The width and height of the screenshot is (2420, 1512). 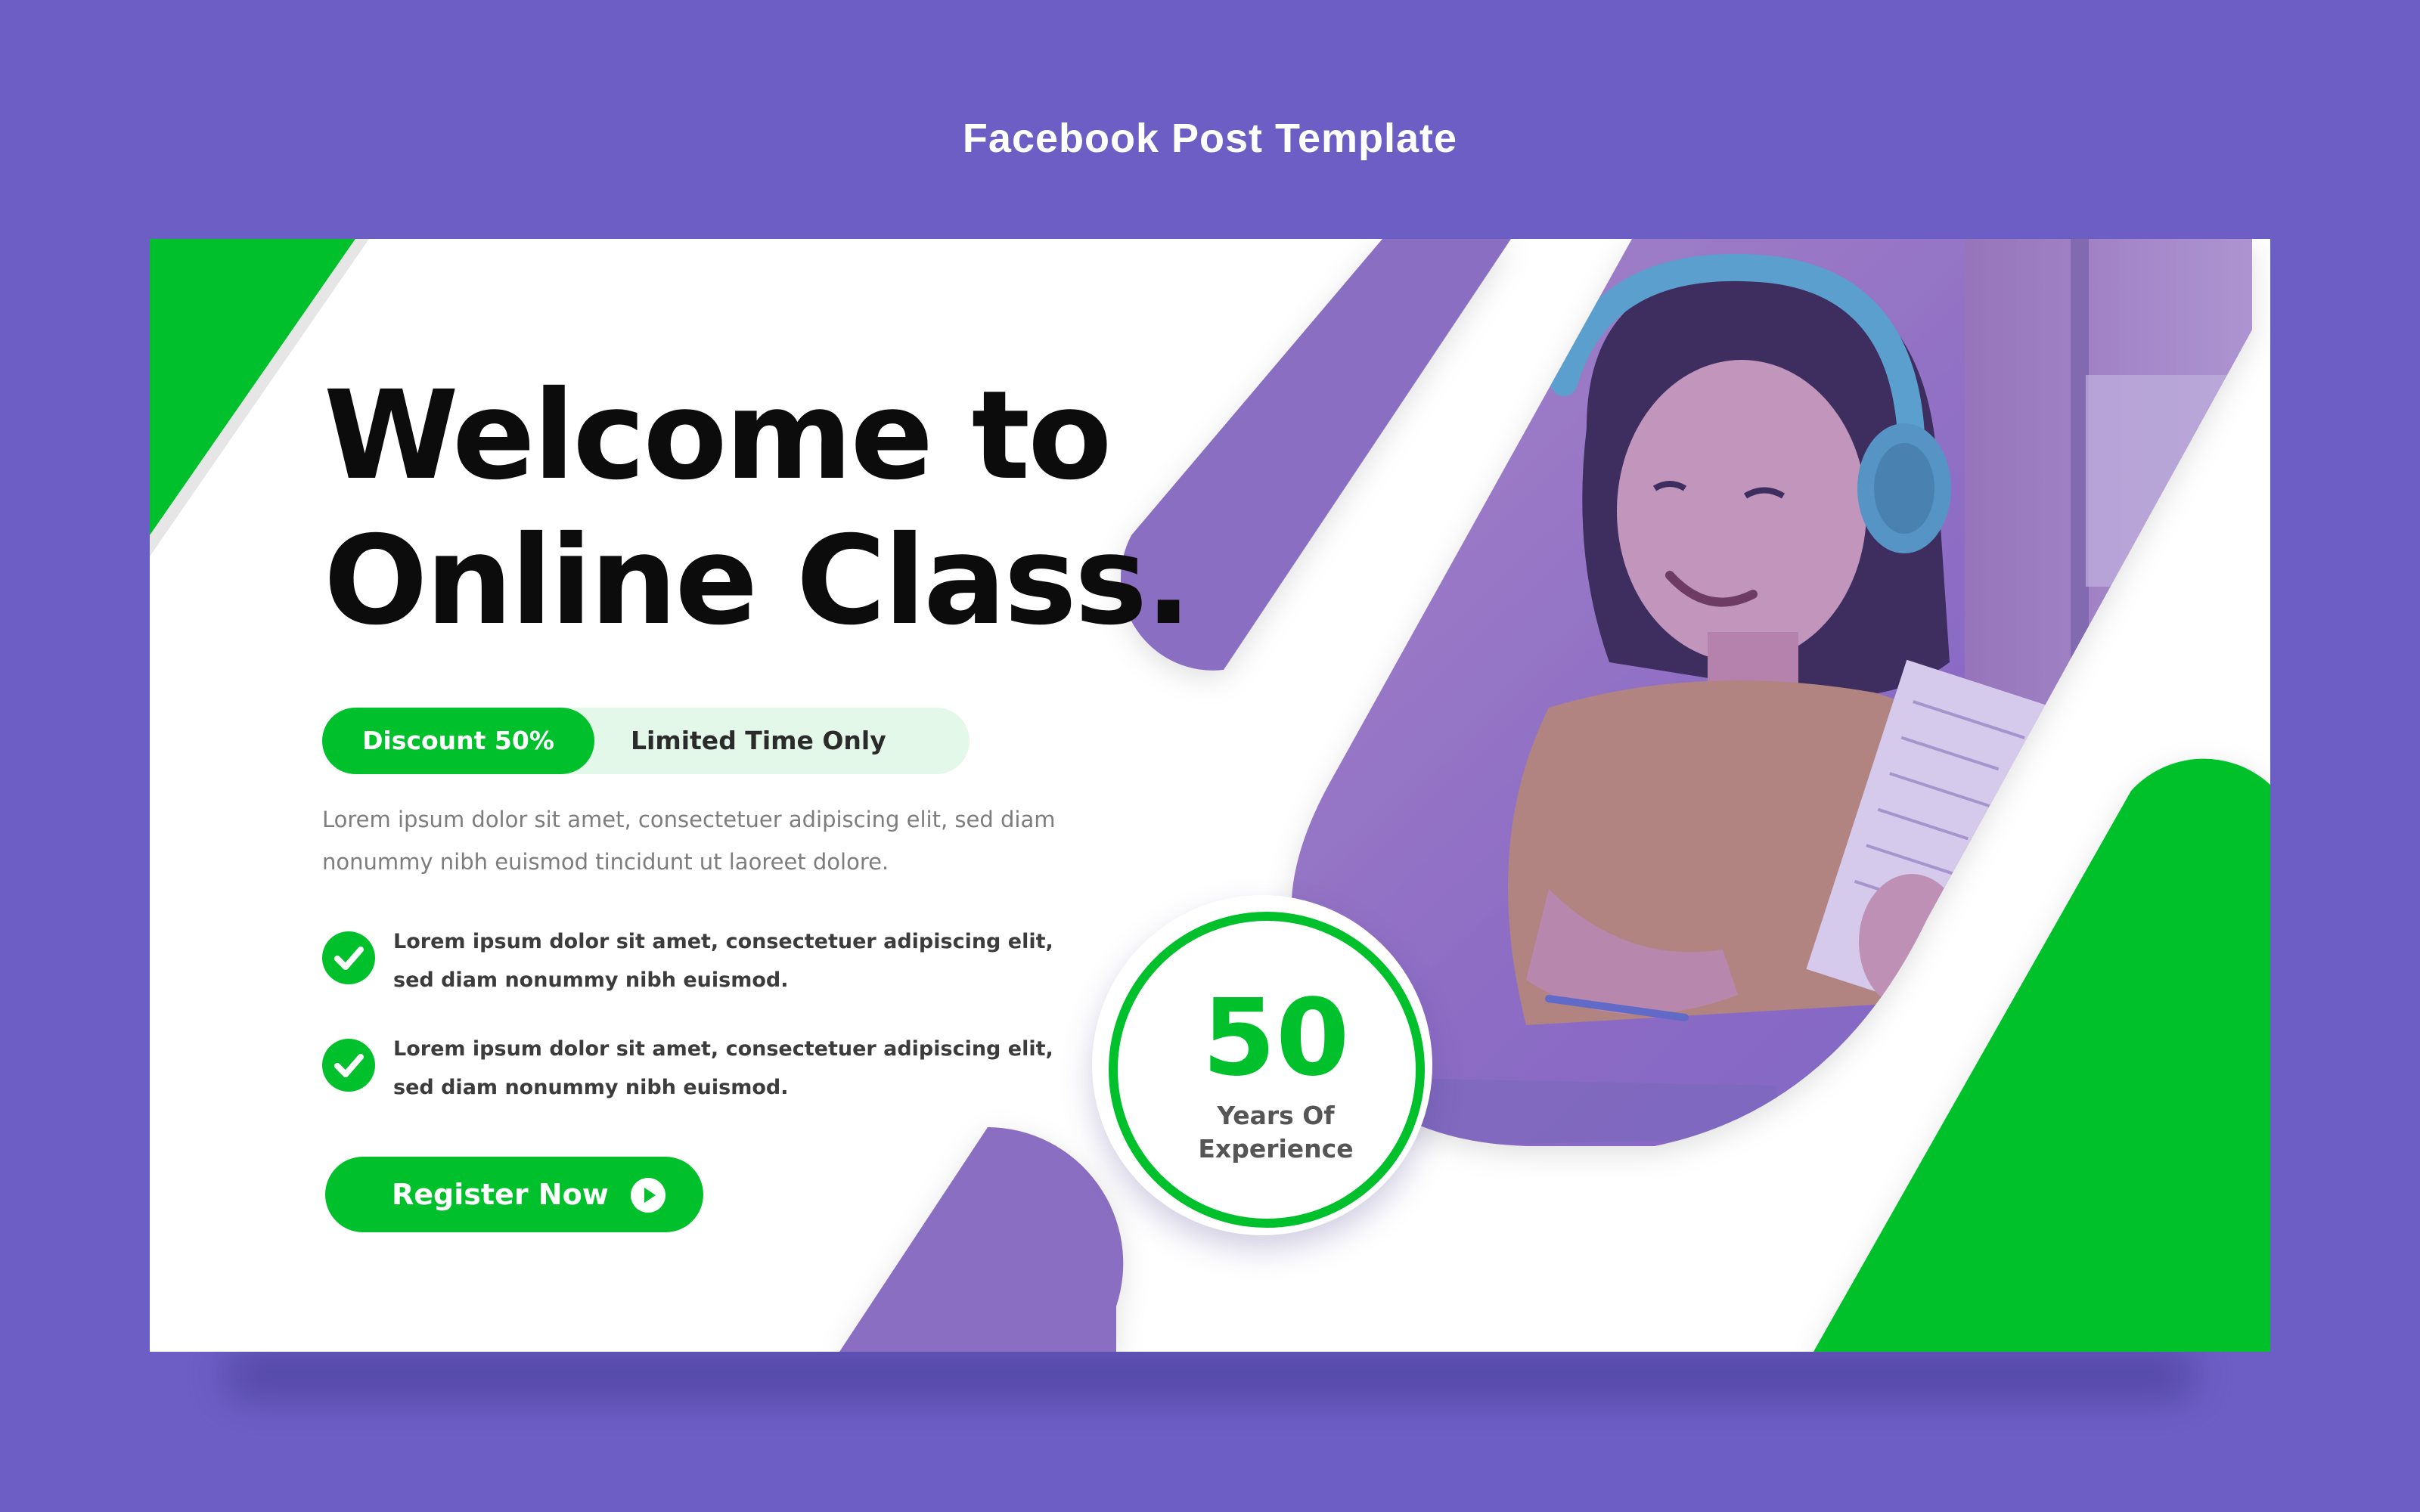 I want to click on page-title: Facebook Post Template, so click(x=1210, y=138).